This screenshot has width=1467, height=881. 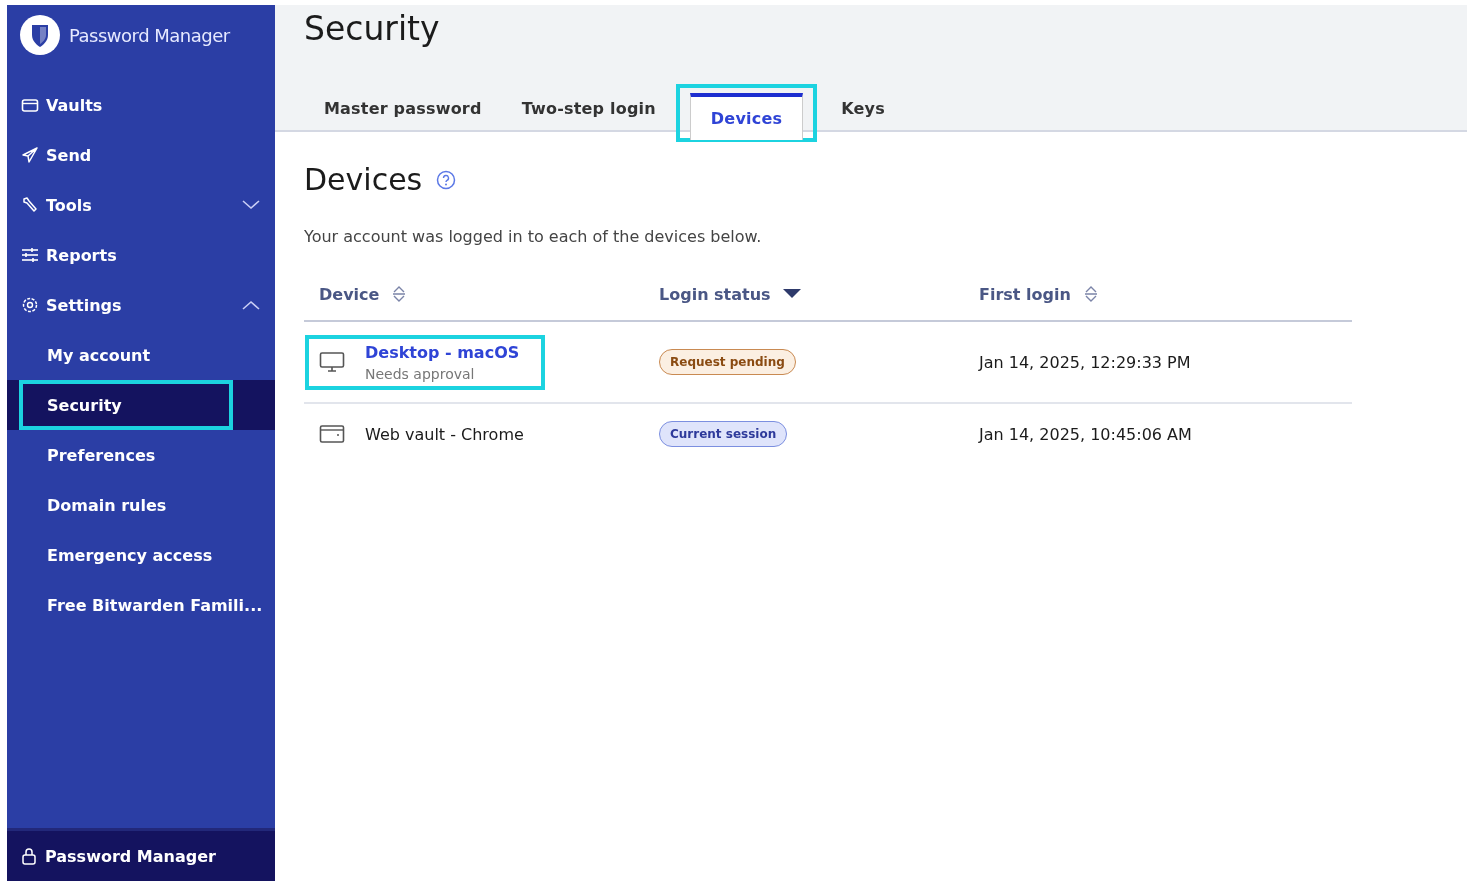 I want to click on browser-window-icon, so click(x=332, y=434).